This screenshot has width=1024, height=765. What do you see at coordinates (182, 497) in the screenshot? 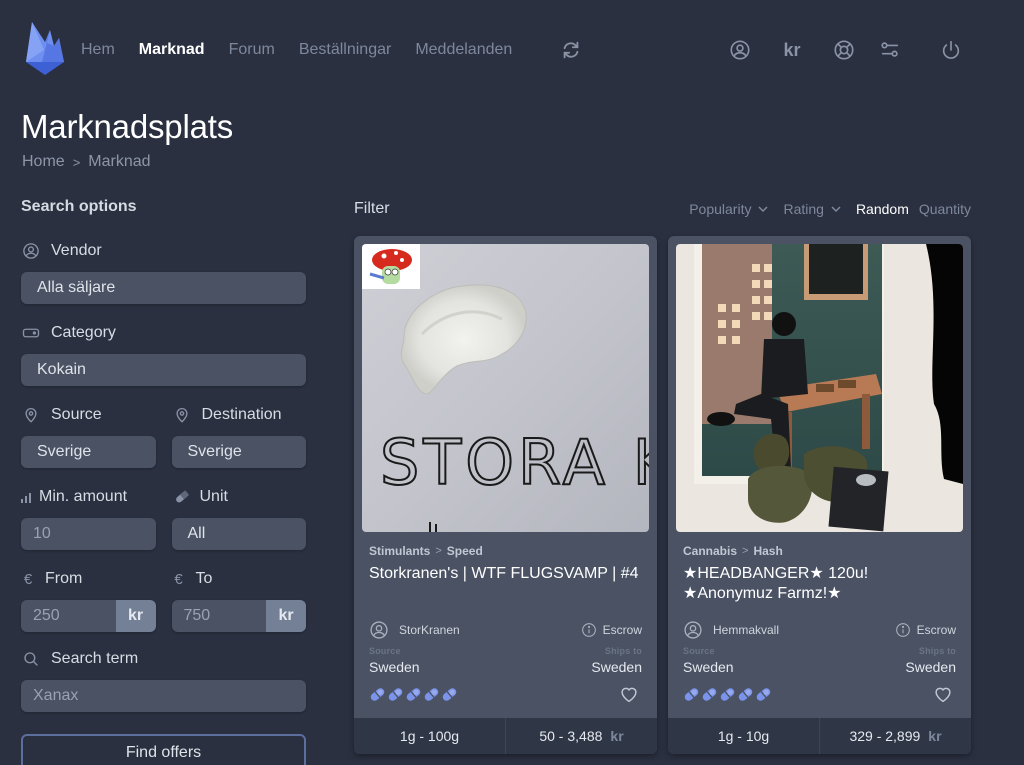
I see `pill-icon` at bounding box center [182, 497].